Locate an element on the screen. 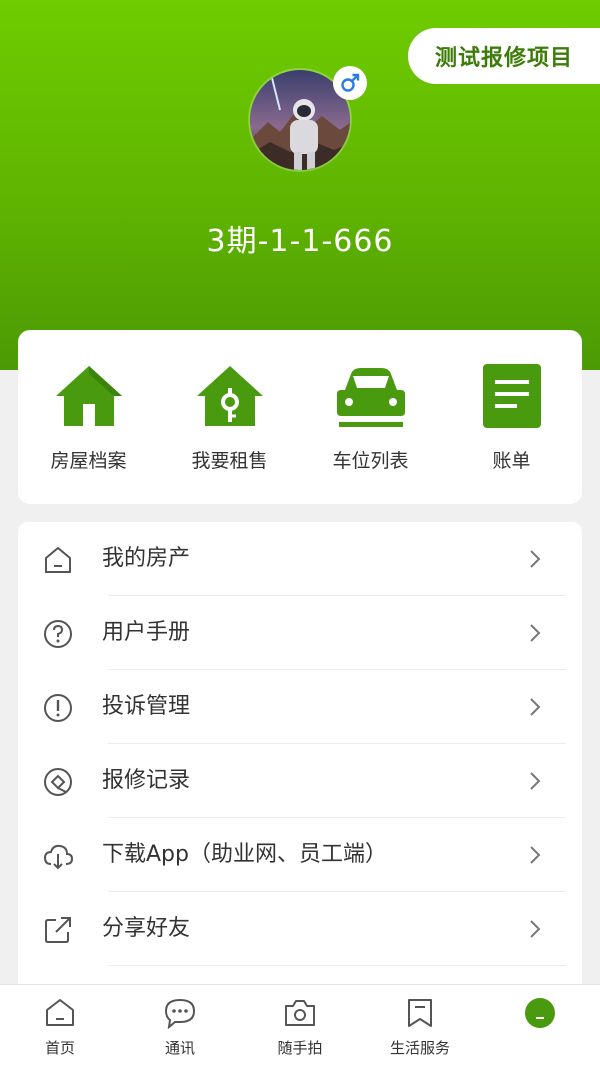  bookmark-icon is located at coordinates (420, 1013).